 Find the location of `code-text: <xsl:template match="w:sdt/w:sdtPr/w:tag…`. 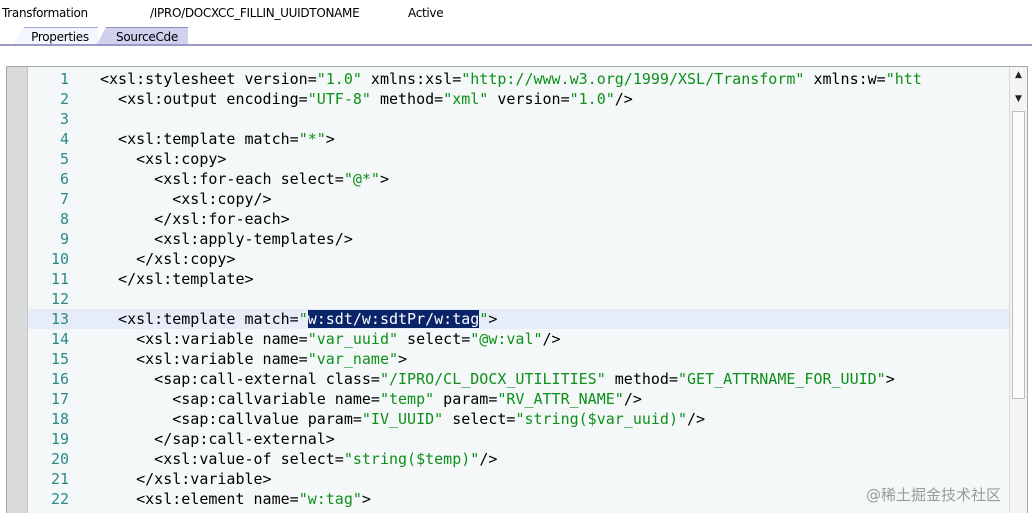

code-text: <xsl:template match="w:sdt/w:sdtPr/w:tag… is located at coordinates (298, 319).